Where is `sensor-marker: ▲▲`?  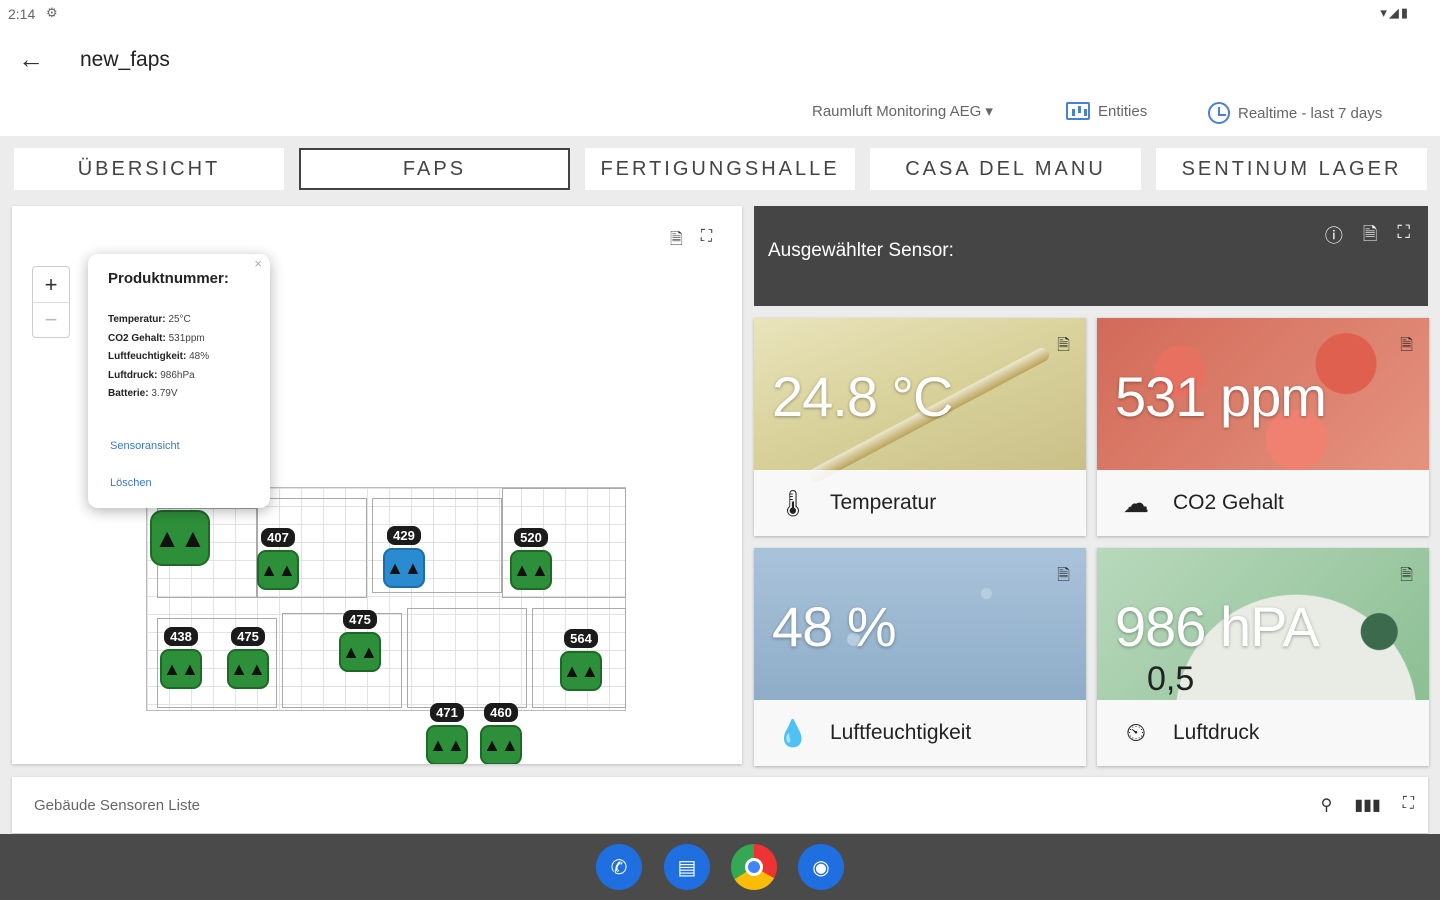 sensor-marker: ▲▲ is located at coordinates (180, 538).